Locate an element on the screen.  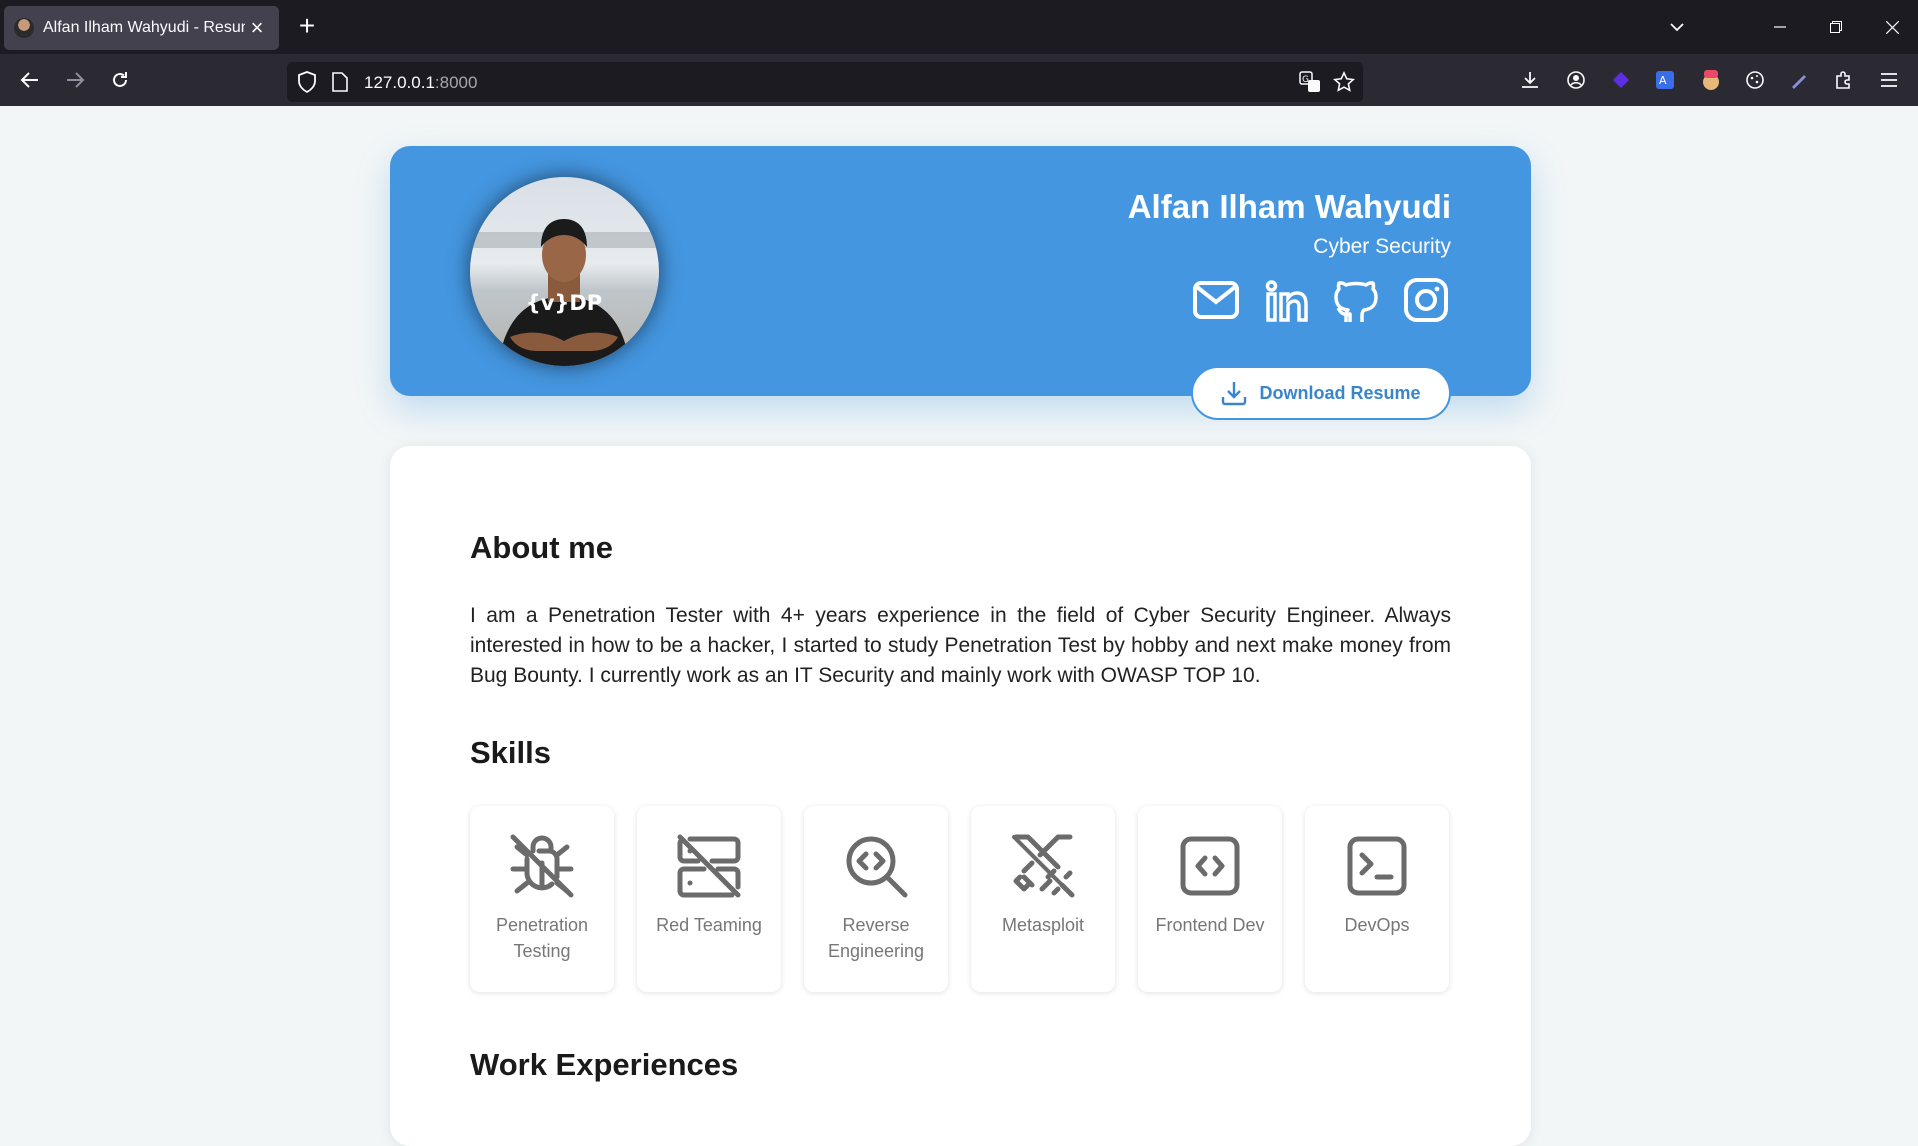
extension-cookie-icon is located at coordinates (1755, 80).